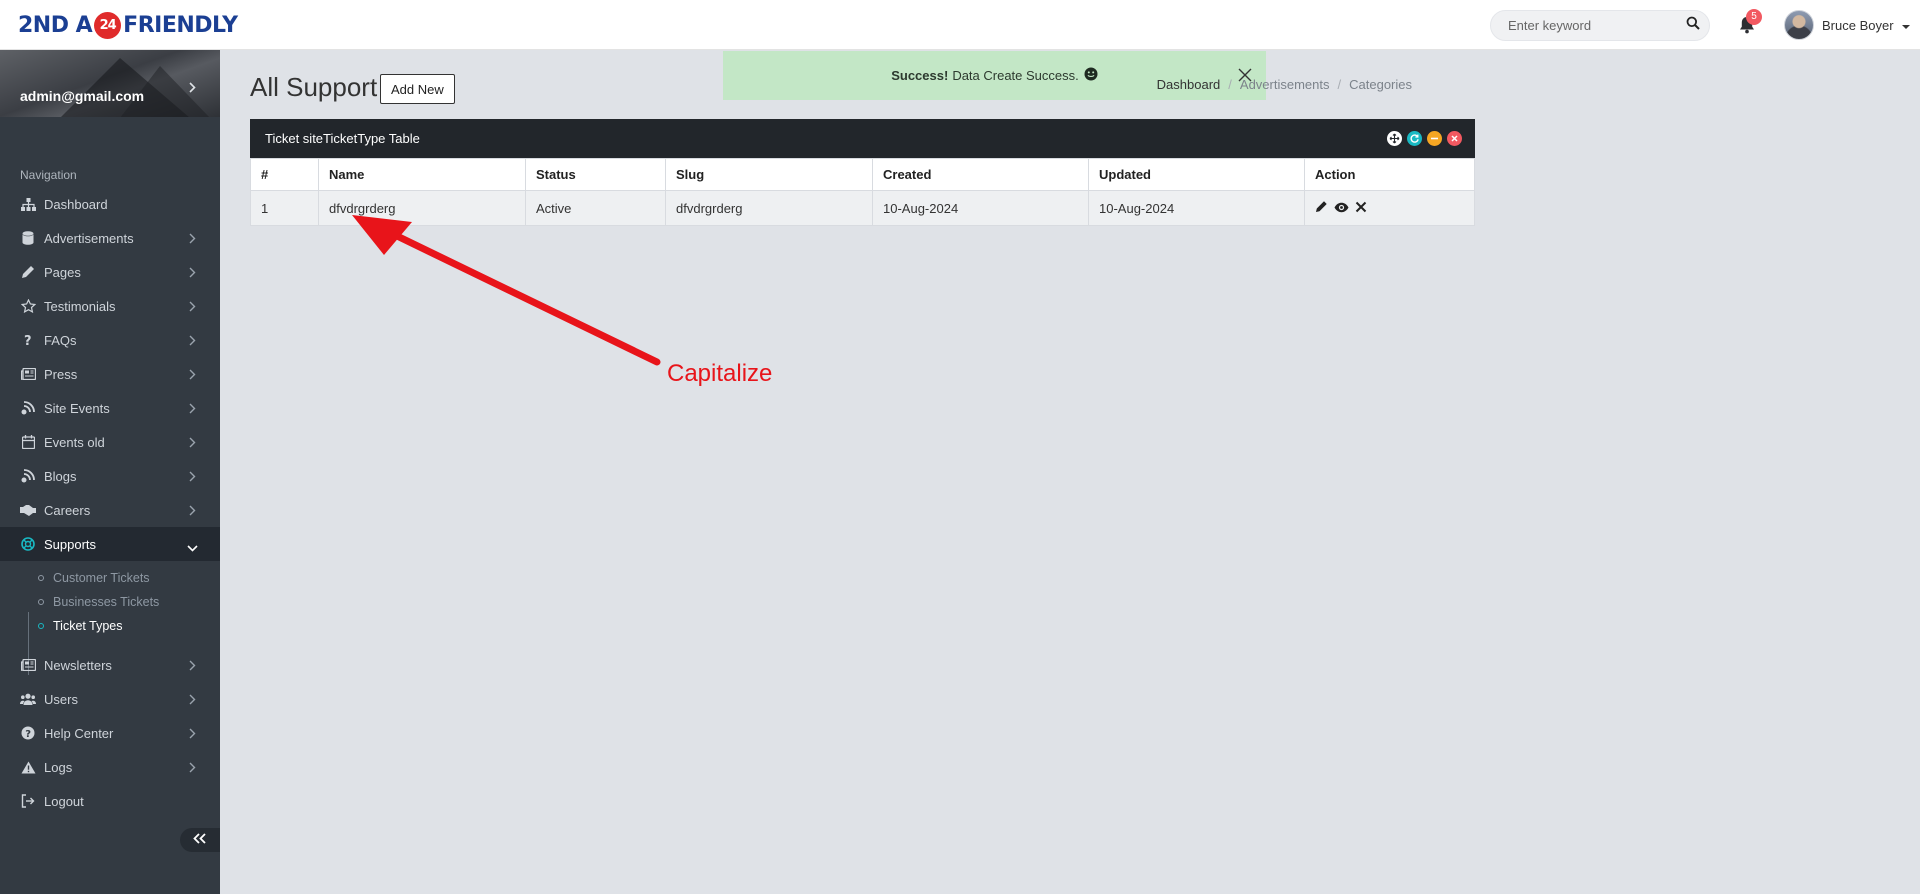 This screenshot has height=894, width=1920. Describe the element at coordinates (110, 510) in the screenshot. I see `sidebar-item-careers: Careers` at that location.